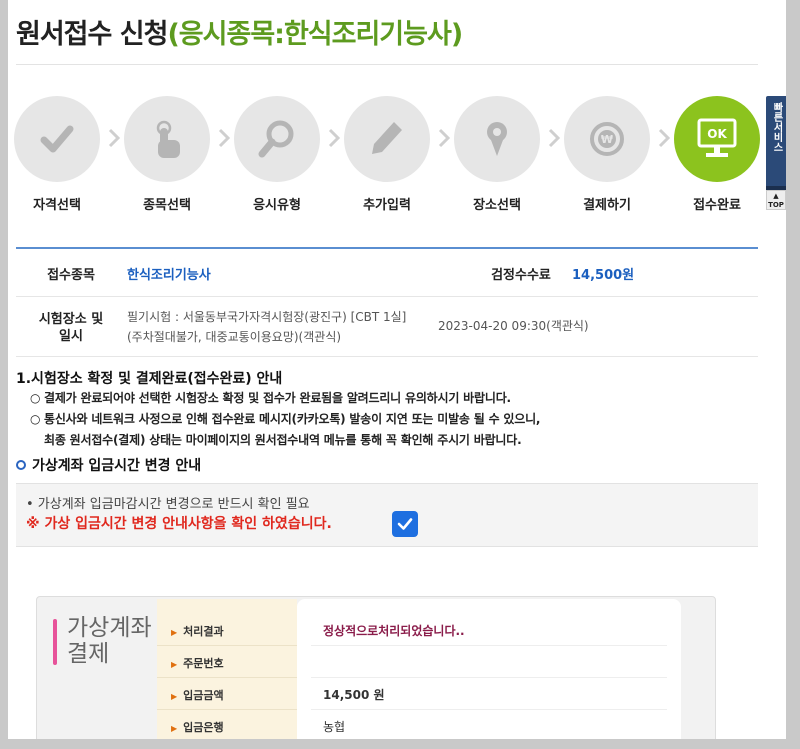  I want to click on payment-values-column: 정상적으로처리되었습니다.. 14,500 원 농협, so click(489, 674).